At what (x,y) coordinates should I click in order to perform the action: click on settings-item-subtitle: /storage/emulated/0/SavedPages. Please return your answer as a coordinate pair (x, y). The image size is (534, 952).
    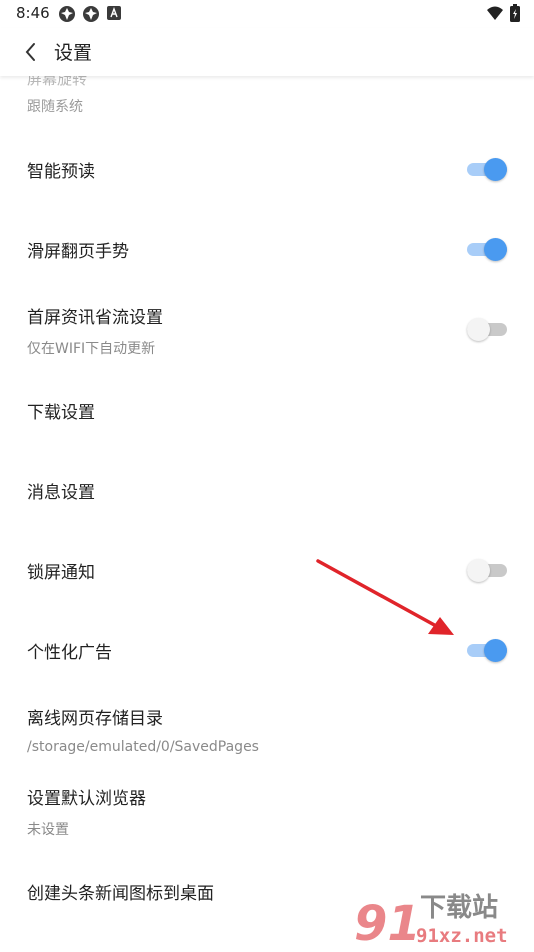
    Looking at the image, I should click on (143, 747).